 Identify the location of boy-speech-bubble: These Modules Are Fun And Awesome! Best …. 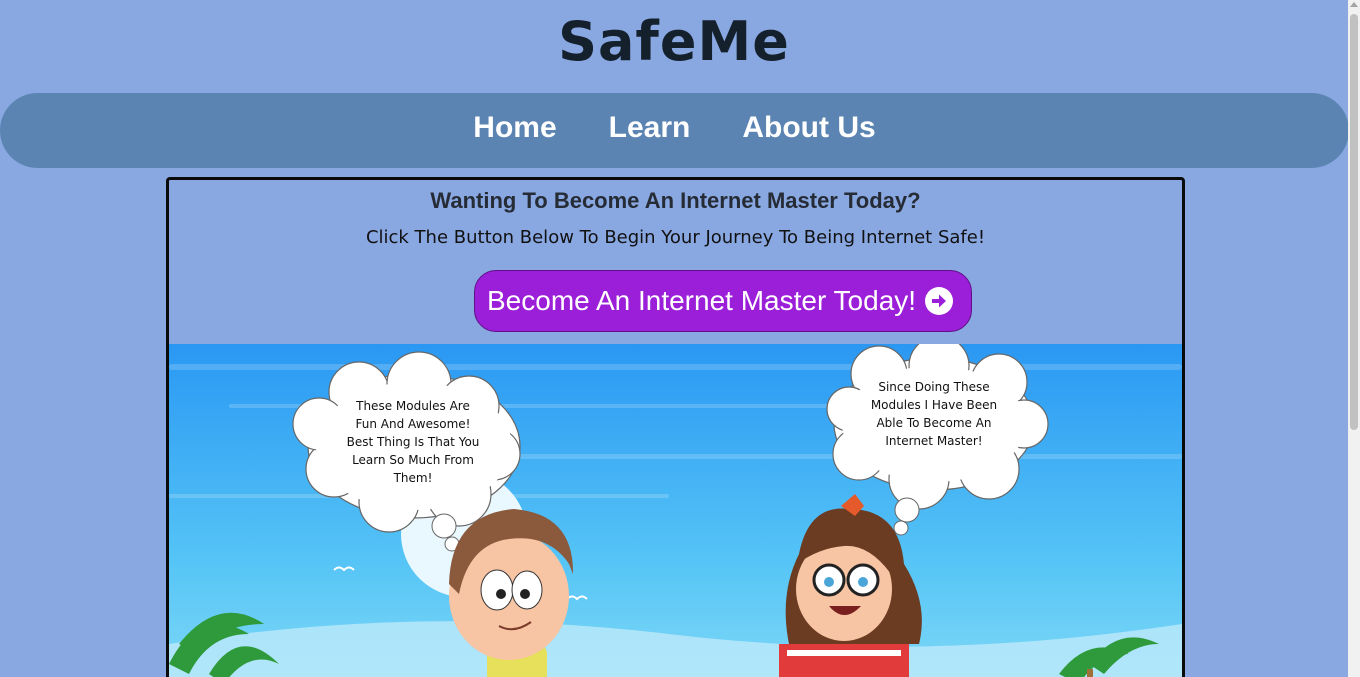
(413, 442).